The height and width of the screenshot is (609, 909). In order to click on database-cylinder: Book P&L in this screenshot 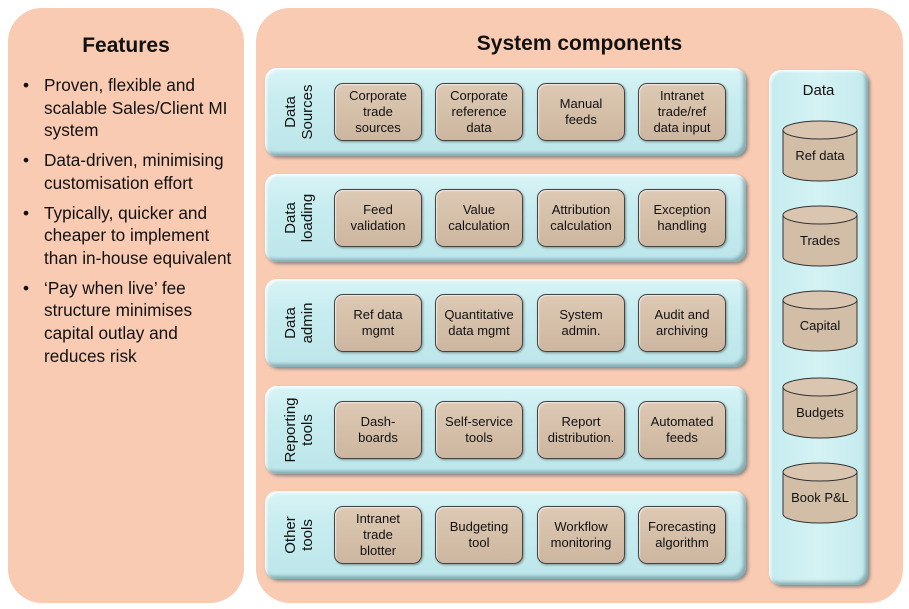, I will do `click(820, 493)`.